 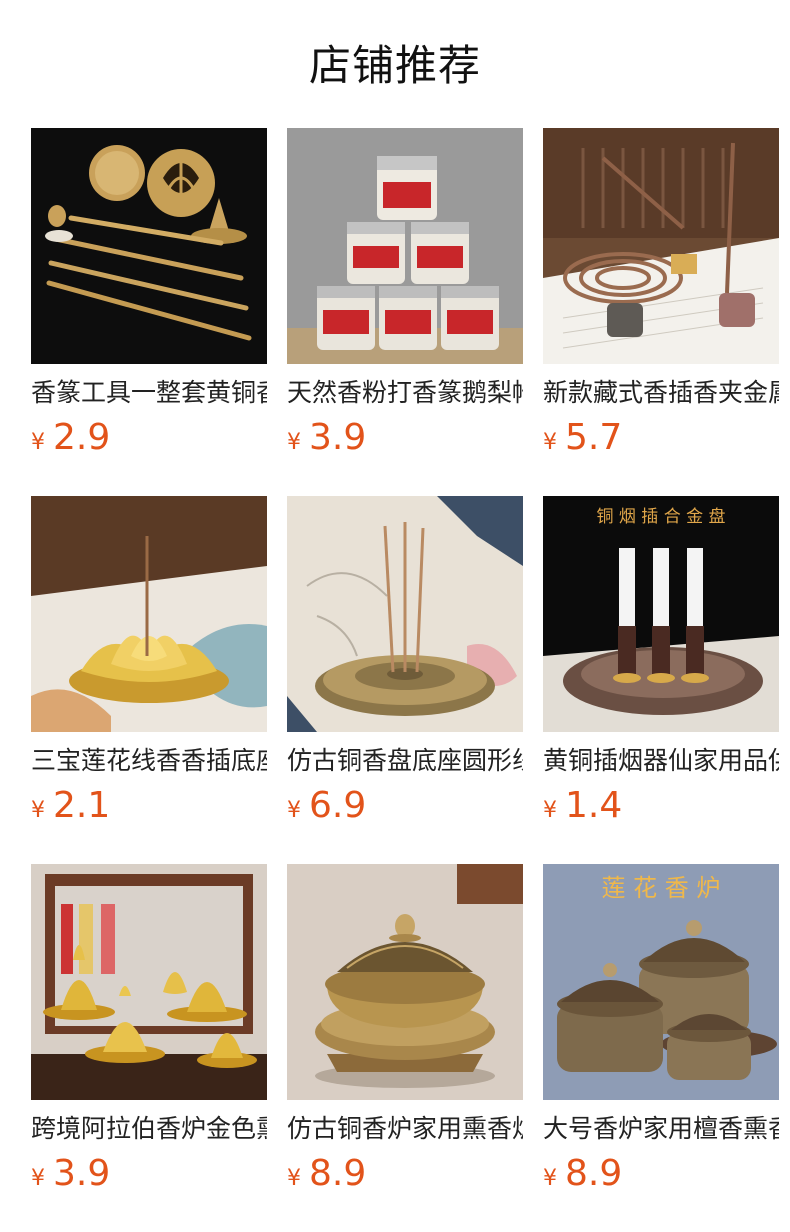 What do you see at coordinates (149, 438) in the screenshot?
I see `product-price: ¥2.9` at bounding box center [149, 438].